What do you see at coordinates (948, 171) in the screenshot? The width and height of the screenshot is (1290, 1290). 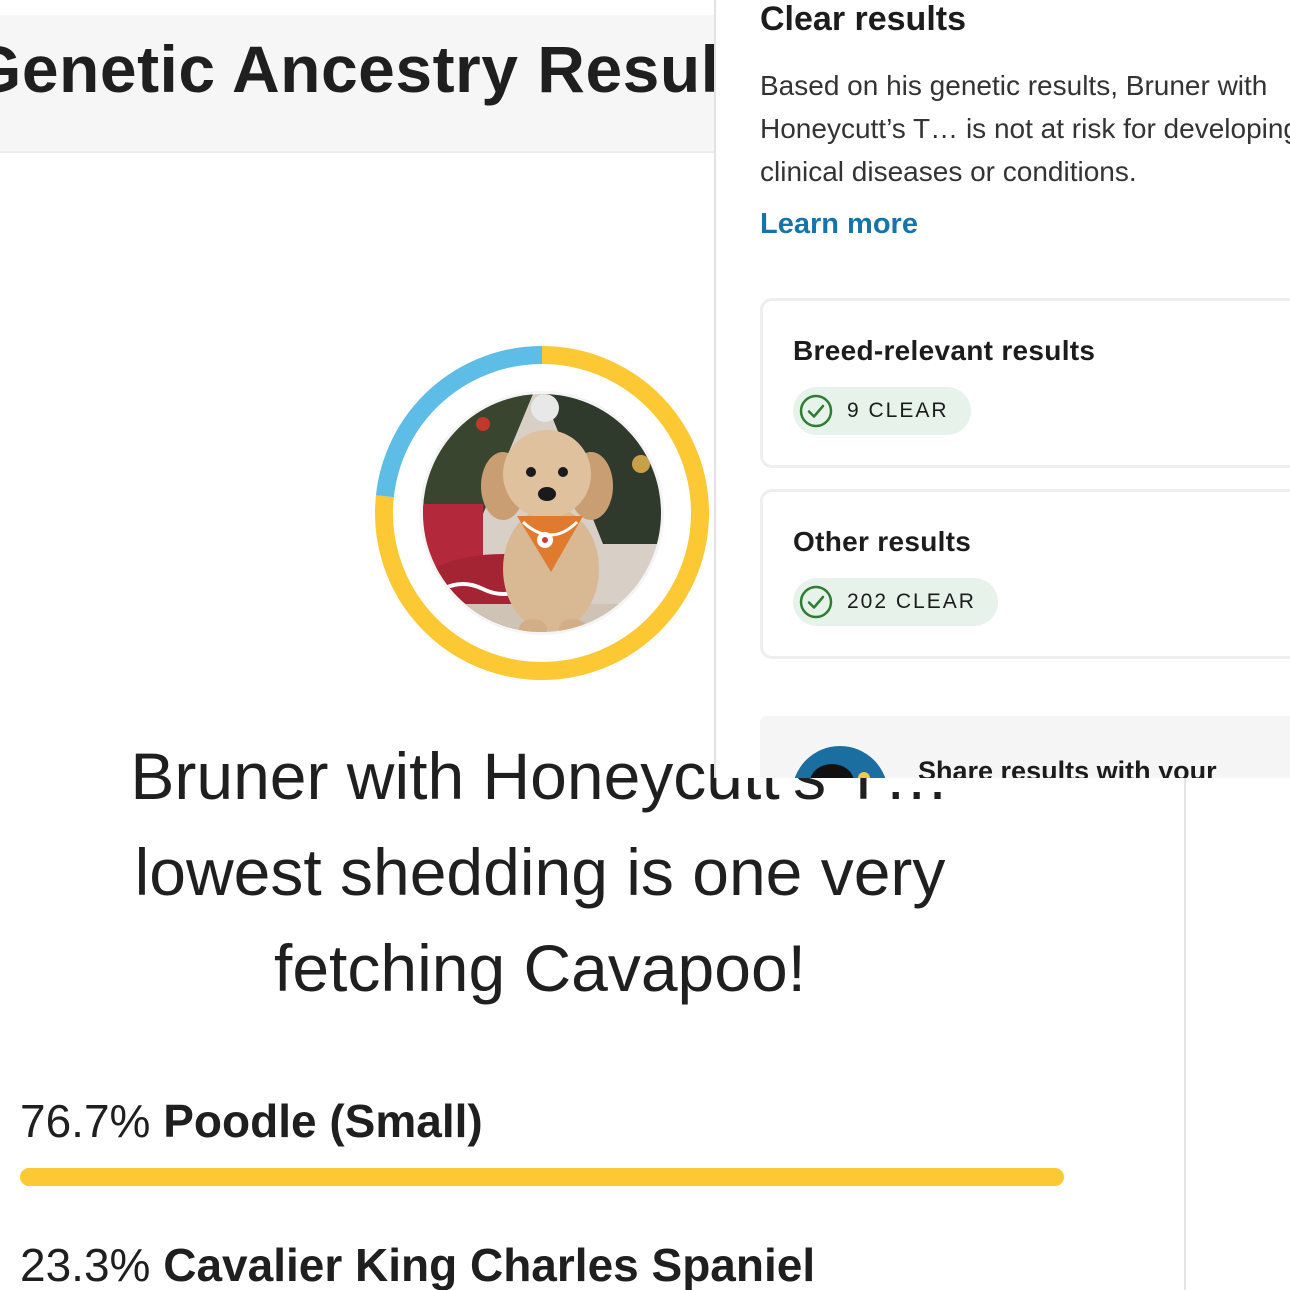 I see `description-line: clinical diseases or conditions.` at bounding box center [948, 171].